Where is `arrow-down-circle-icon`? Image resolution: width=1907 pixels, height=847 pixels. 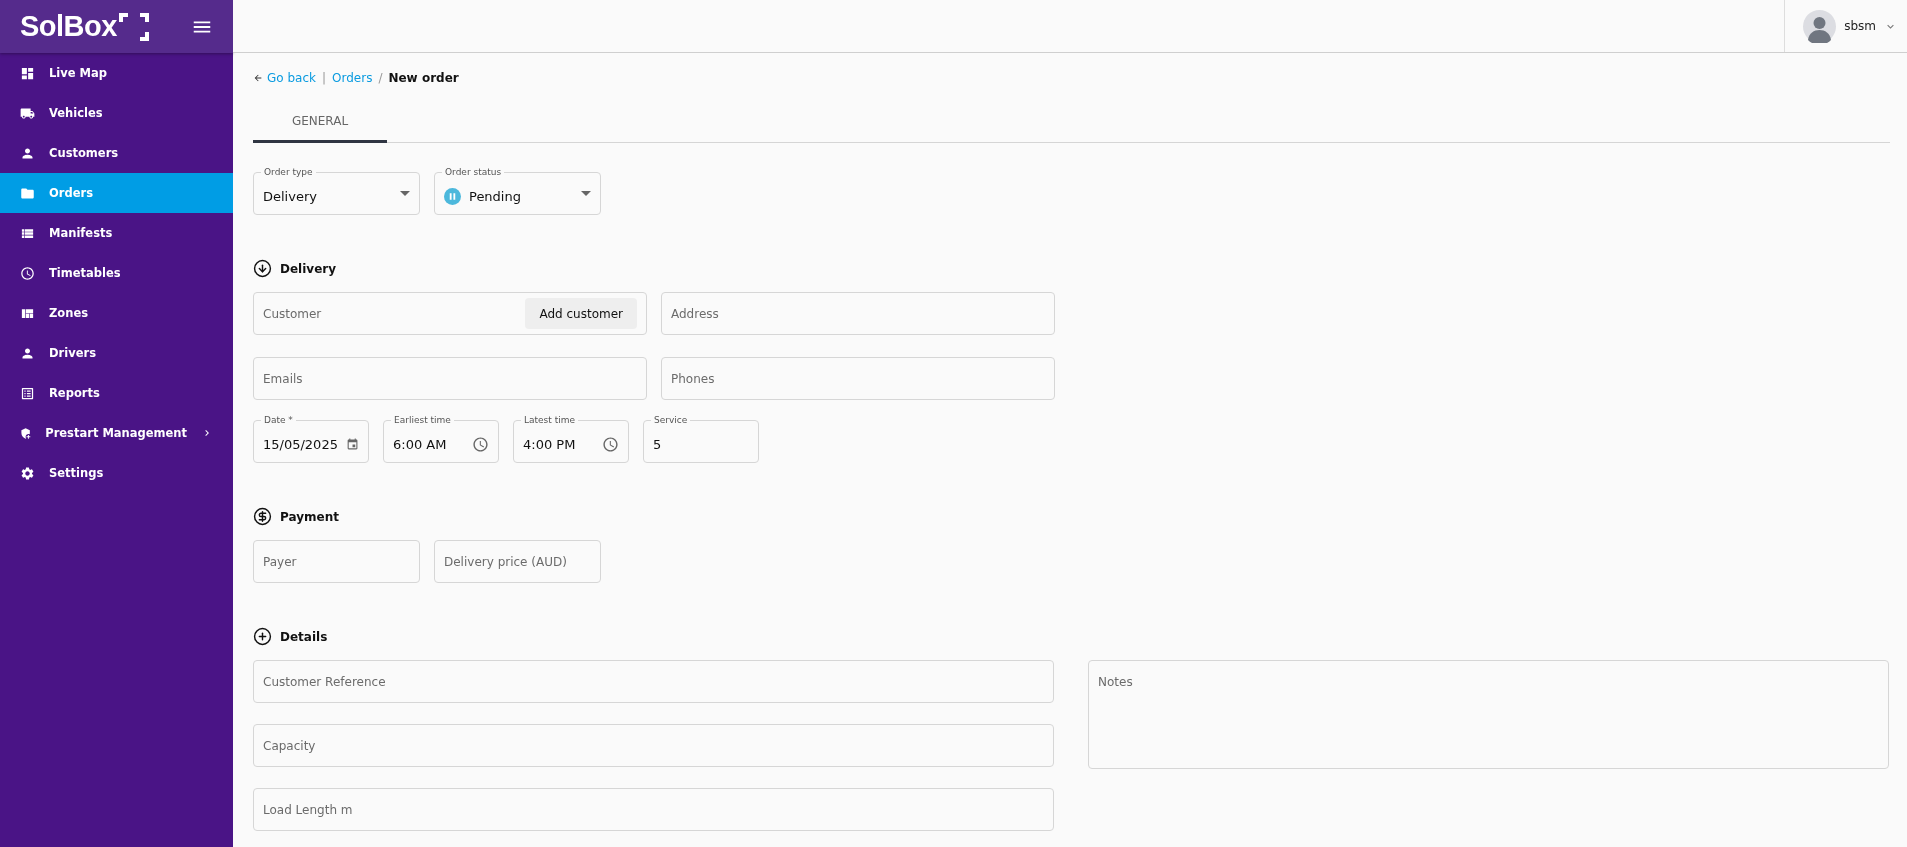
arrow-down-circle-icon is located at coordinates (262, 268).